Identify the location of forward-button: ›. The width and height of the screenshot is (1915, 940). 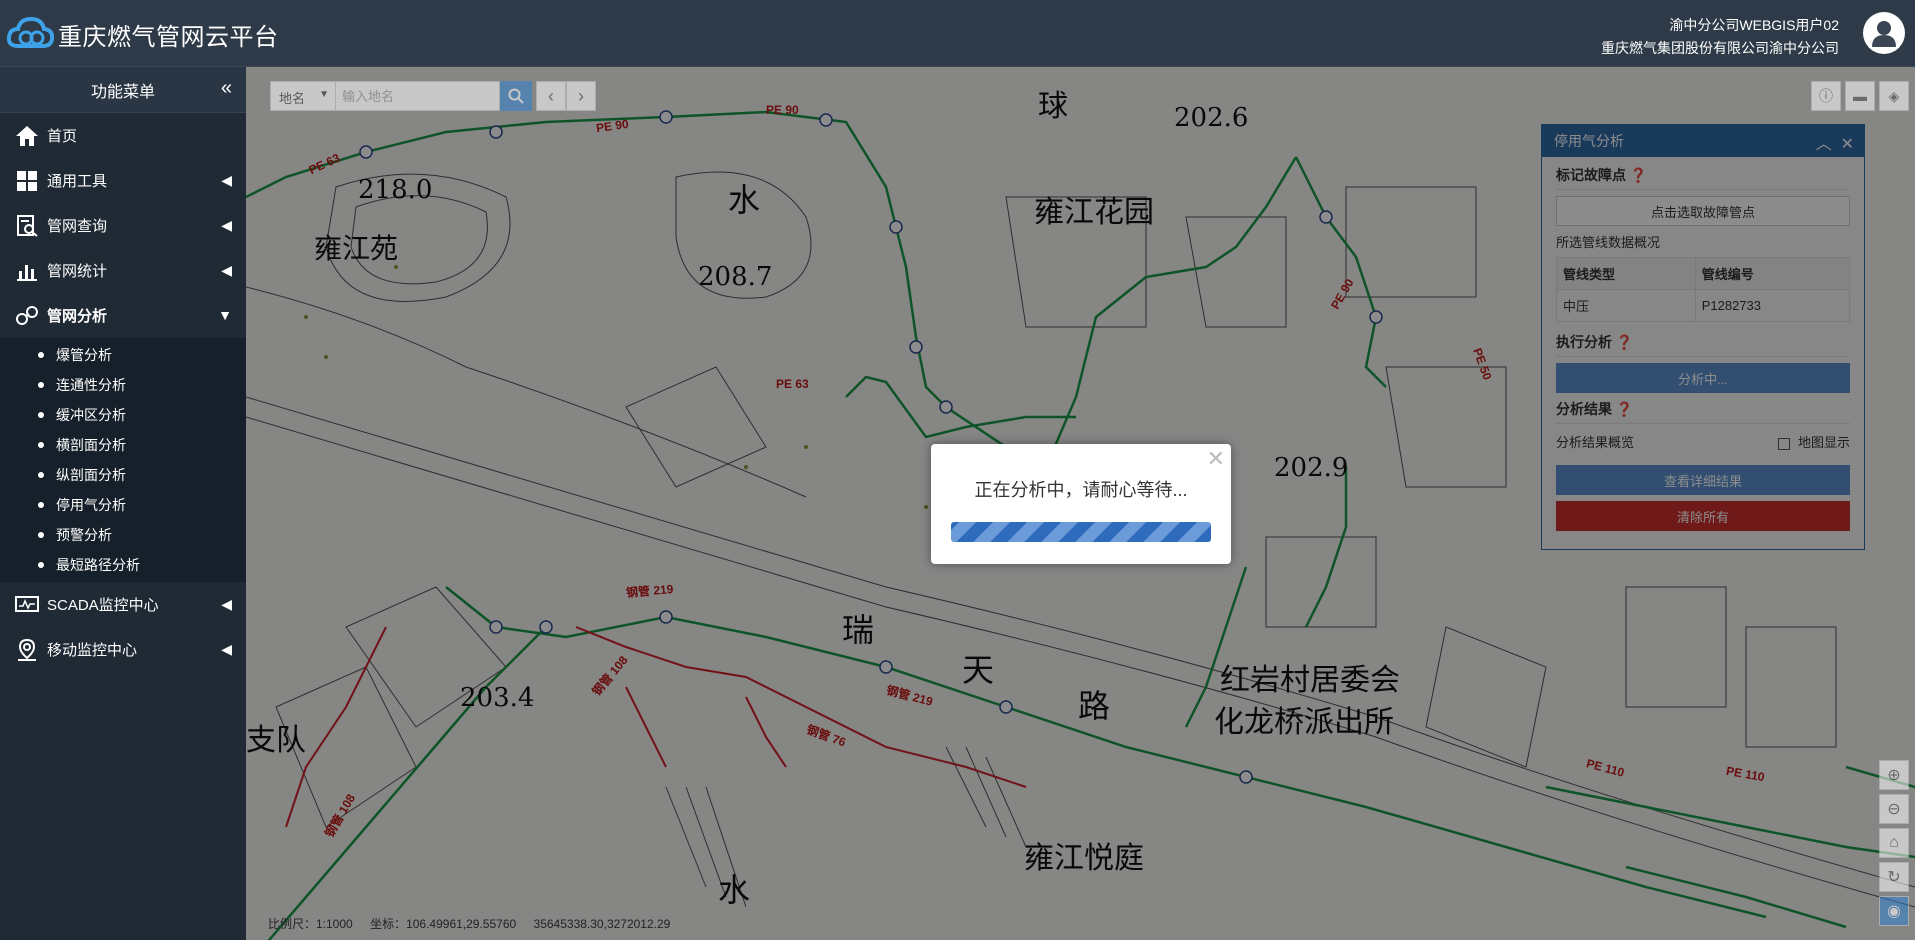
(581, 96).